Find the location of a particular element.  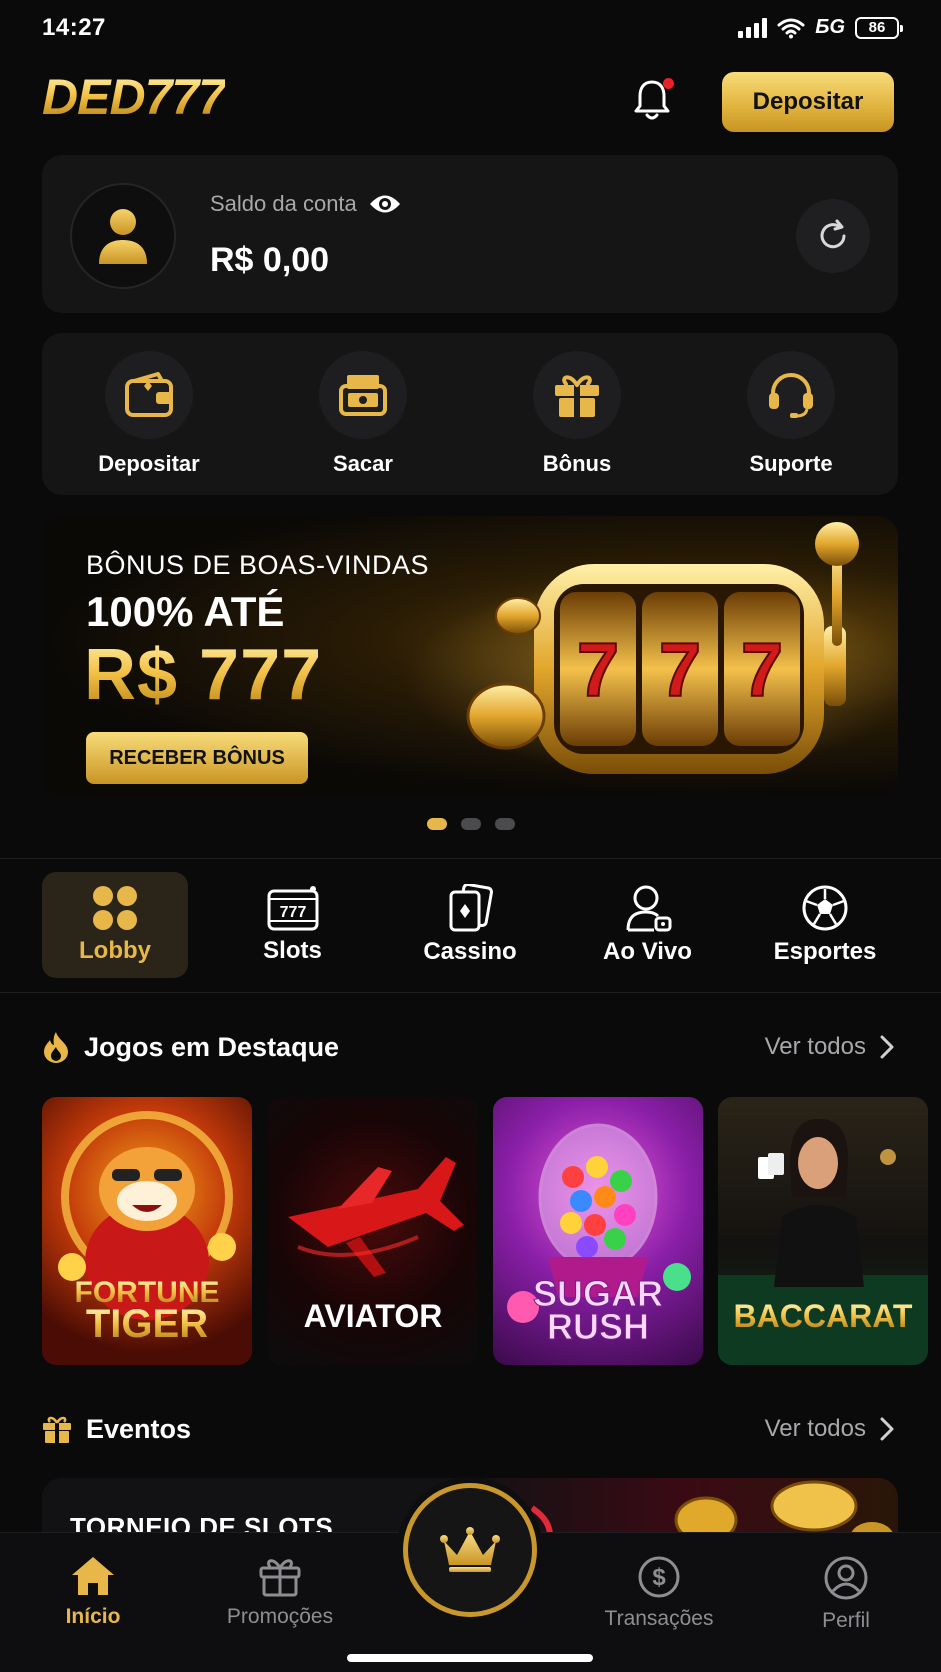

wallet-icon is located at coordinates (149, 394).